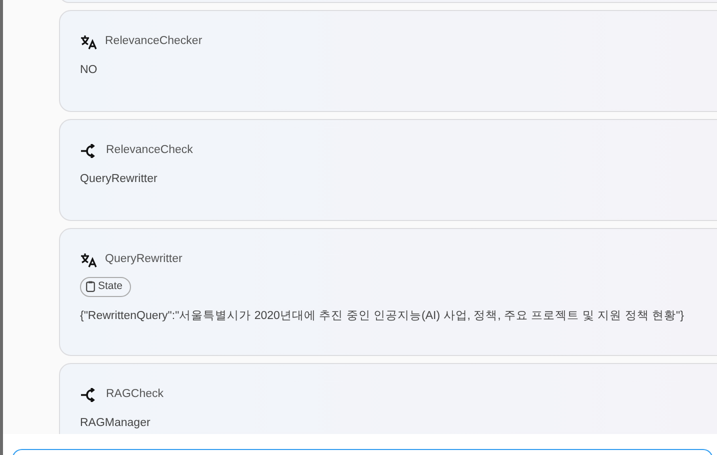 This screenshot has width=717, height=455. Describe the element at coordinates (153, 42) in the screenshot. I see `step-title: RelevanceChecker` at that location.